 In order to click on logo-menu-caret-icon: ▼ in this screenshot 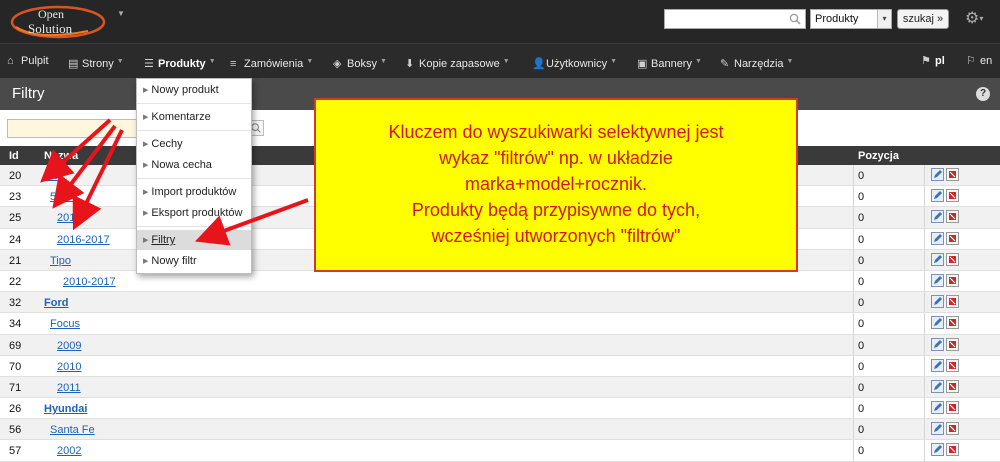, I will do `click(121, 13)`.